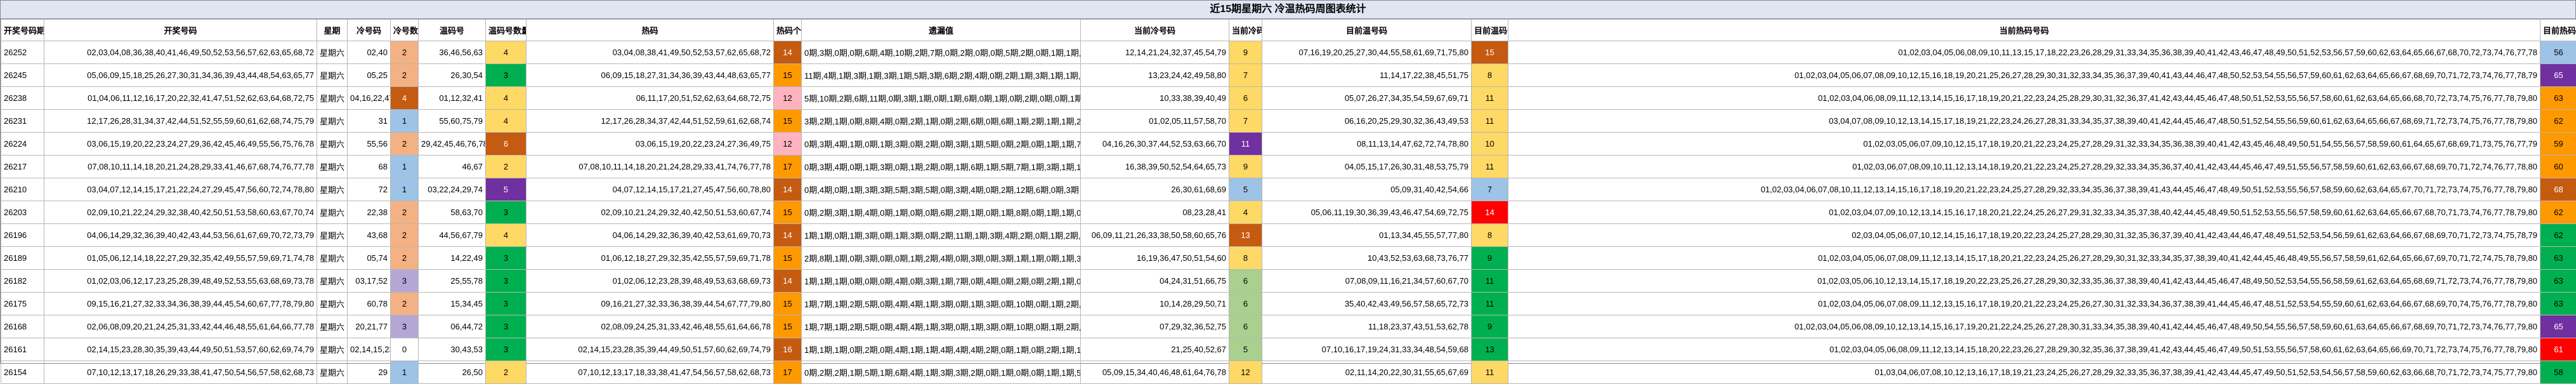  What do you see at coordinates (788, 144) in the screenshot?
I see `hot-count-cell: 12` at bounding box center [788, 144].